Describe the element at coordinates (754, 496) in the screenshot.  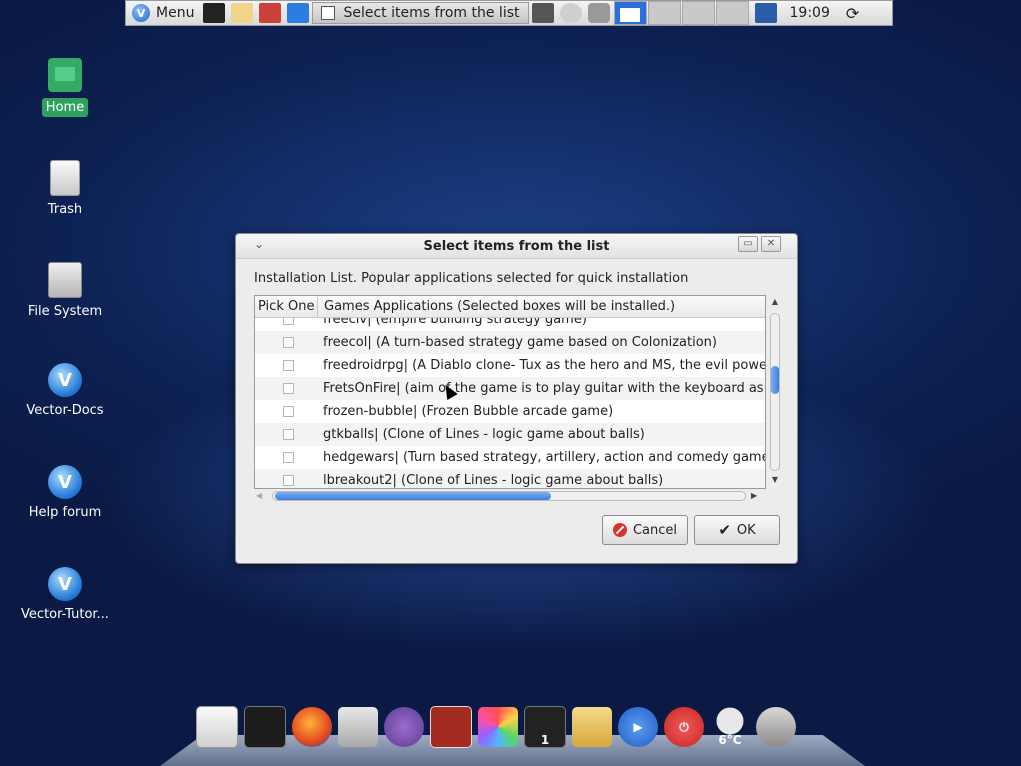
I see `scroll-right-arrow-icon: ▶` at that location.